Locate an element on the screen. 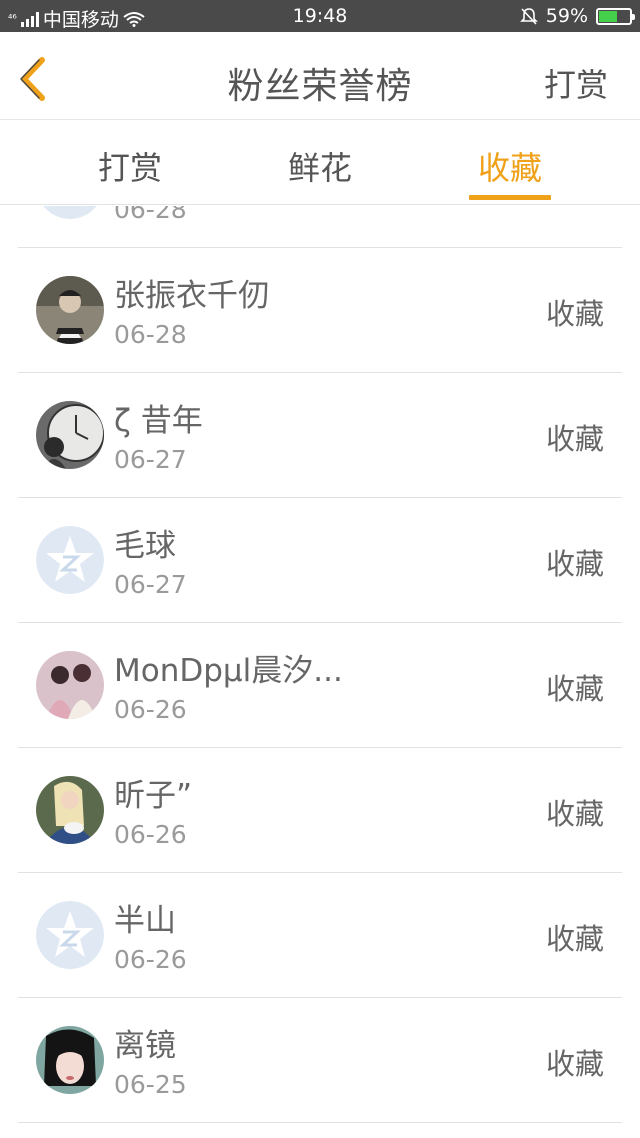 The height and width of the screenshot is (1138, 640). active-tab-indicator is located at coordinates (510, 197).